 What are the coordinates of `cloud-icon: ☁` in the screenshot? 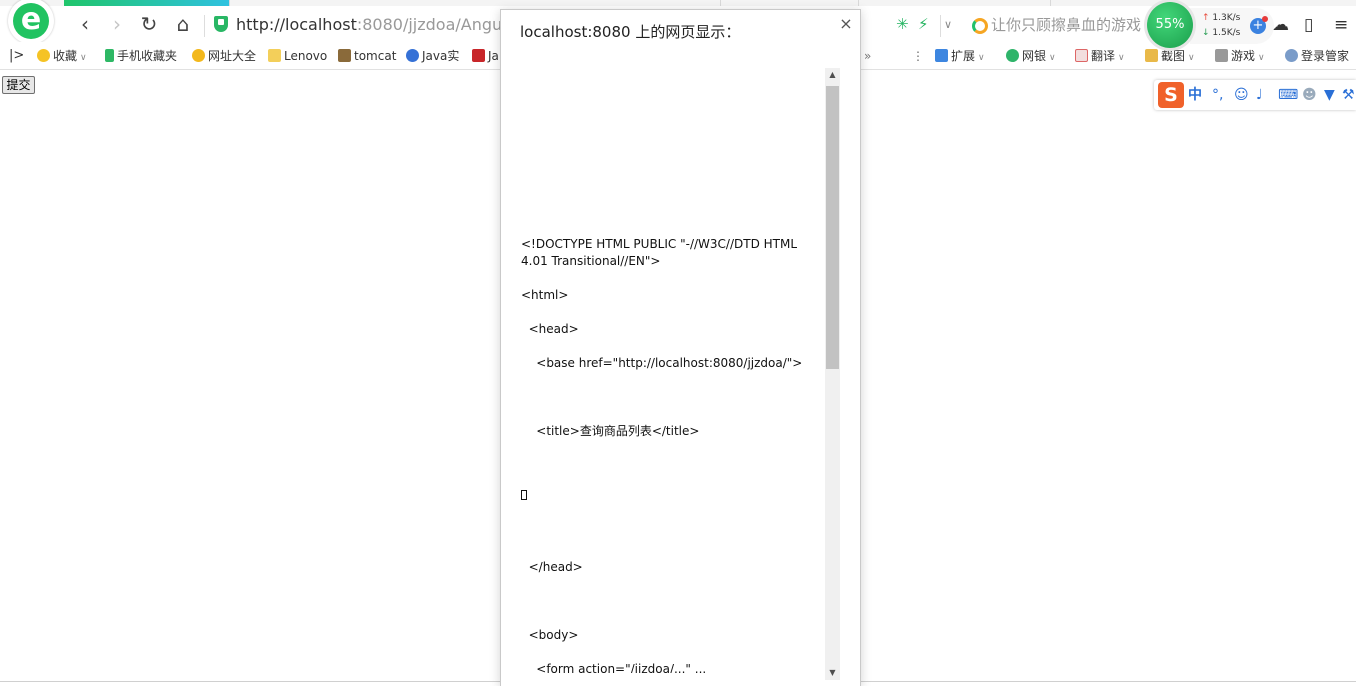 It's located at (1280, 25).